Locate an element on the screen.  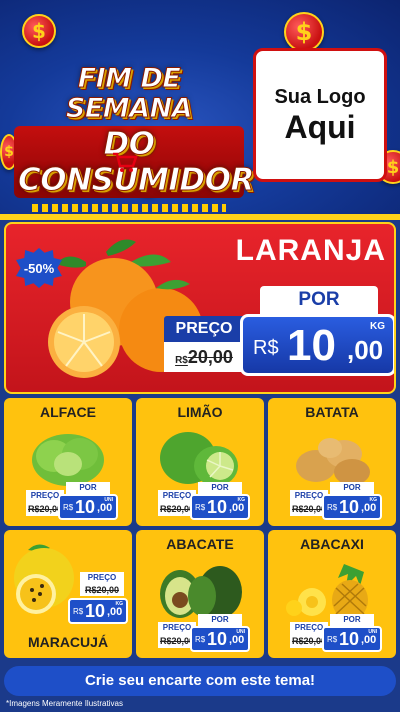
product-name: BATATA is located at coordinates (332, 412).